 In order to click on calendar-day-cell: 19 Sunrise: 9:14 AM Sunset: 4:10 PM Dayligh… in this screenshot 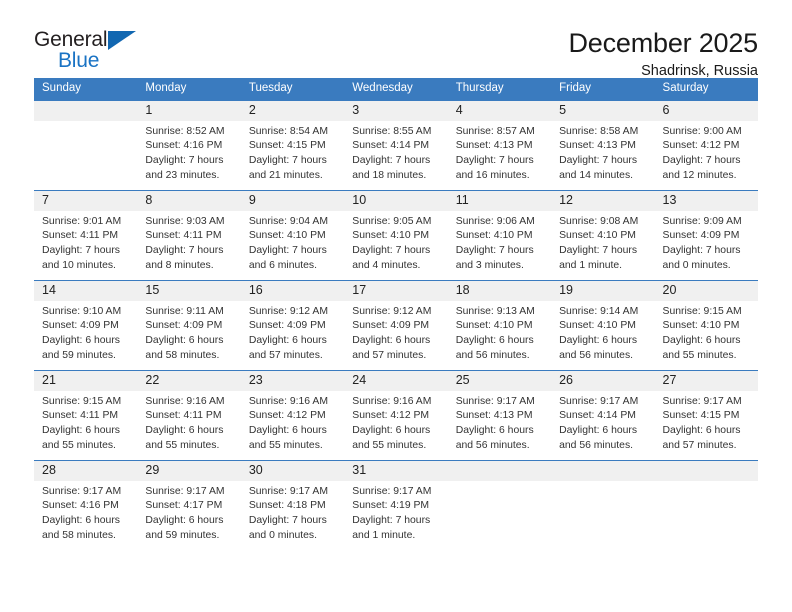, I will do `click(603, 324)`.